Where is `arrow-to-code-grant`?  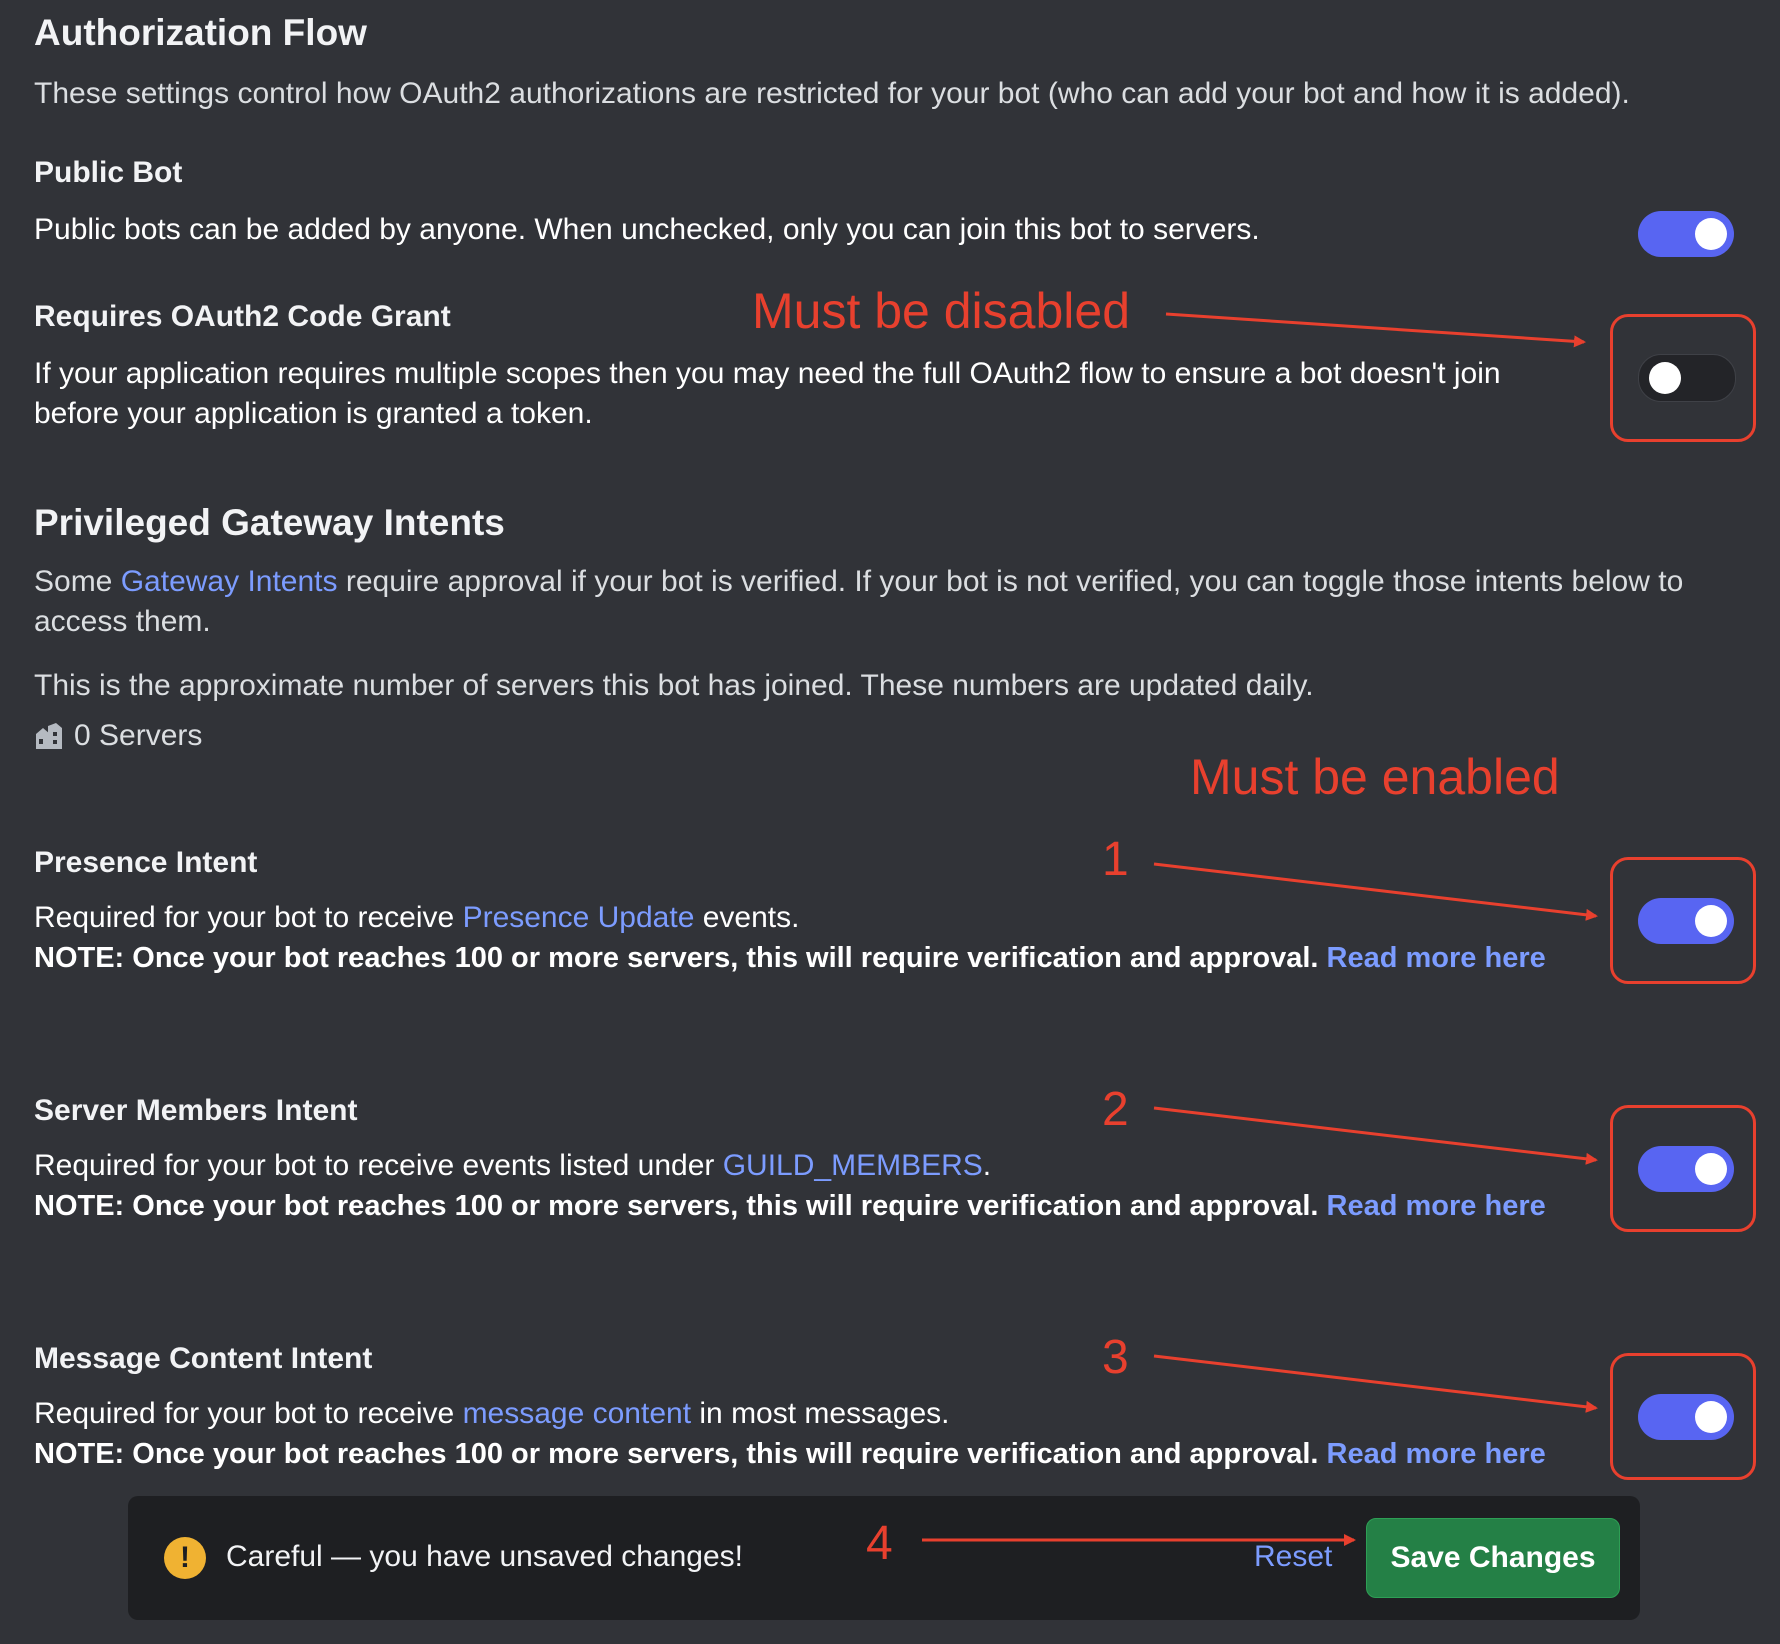 arrow-to-code-grant is located at coordinates (1375, 330).